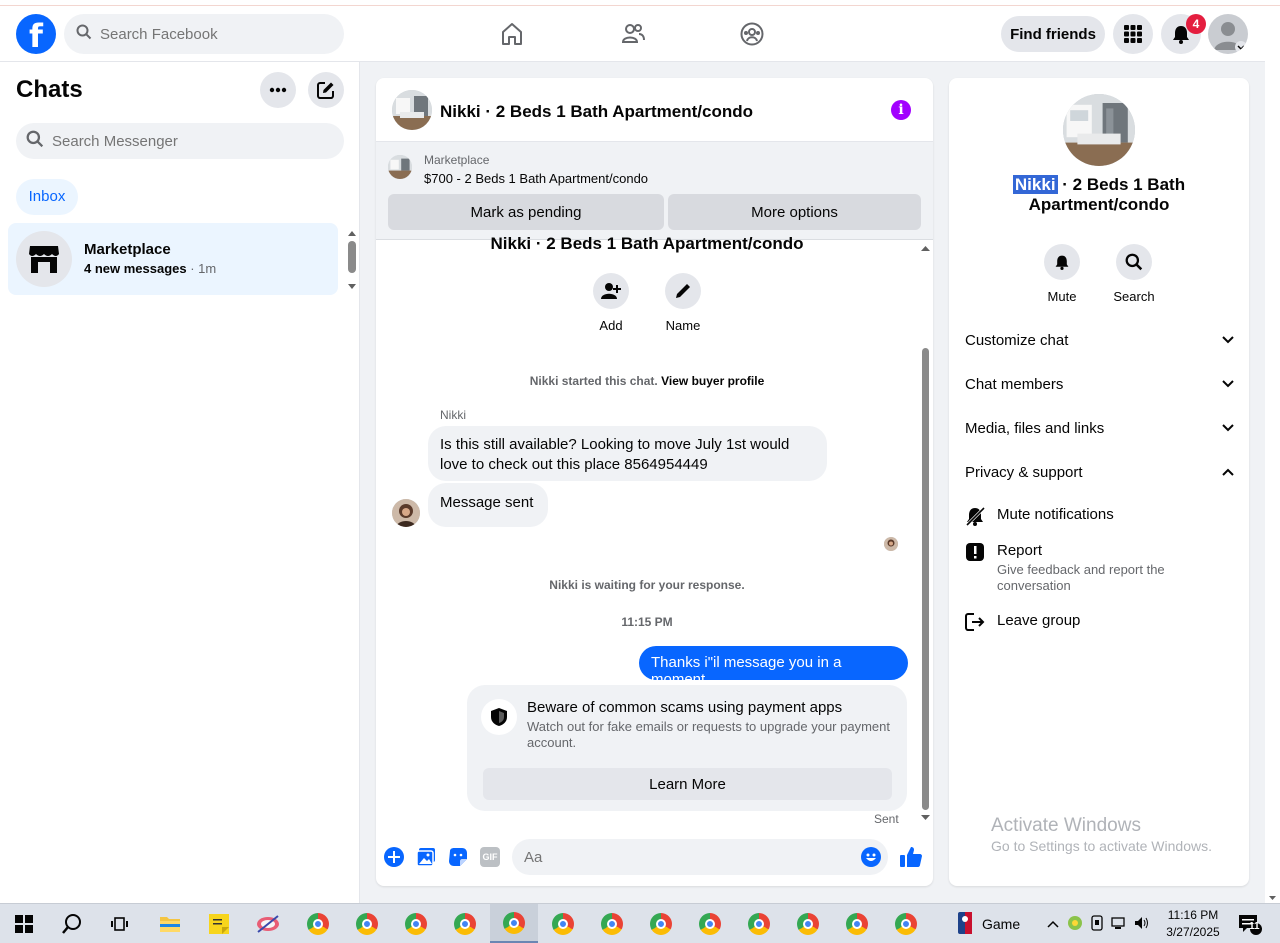  I want to click on task-view-icon, so click(119, 924).